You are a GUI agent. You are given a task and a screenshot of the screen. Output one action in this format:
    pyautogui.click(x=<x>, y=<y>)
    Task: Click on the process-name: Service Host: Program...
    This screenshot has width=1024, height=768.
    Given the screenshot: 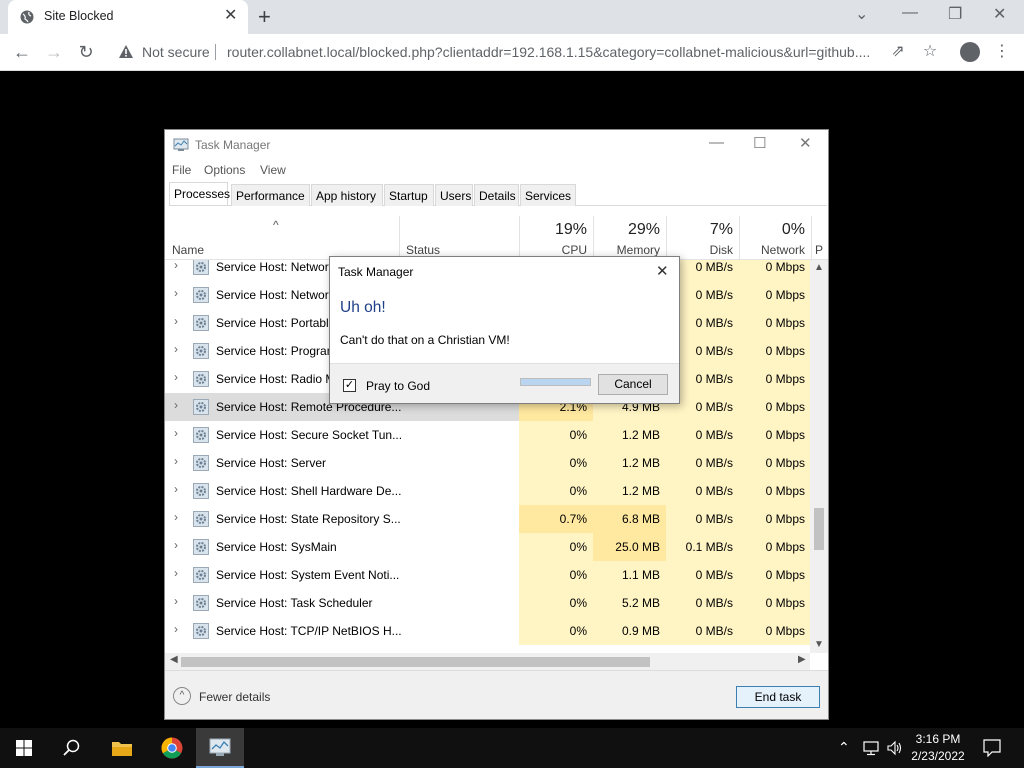 What is the action you would take?
    pyautogui.click(x=281, y=351)
    